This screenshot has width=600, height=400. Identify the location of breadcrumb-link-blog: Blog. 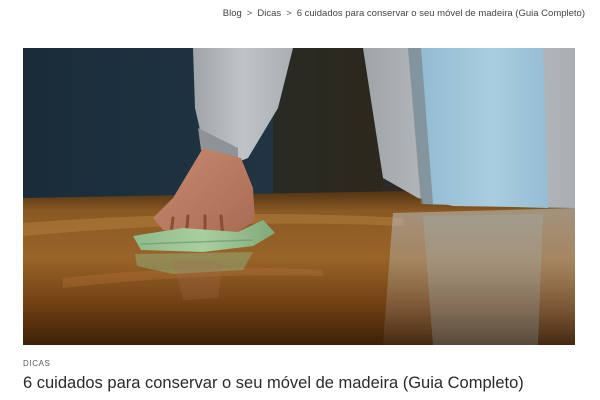
(232, 13).